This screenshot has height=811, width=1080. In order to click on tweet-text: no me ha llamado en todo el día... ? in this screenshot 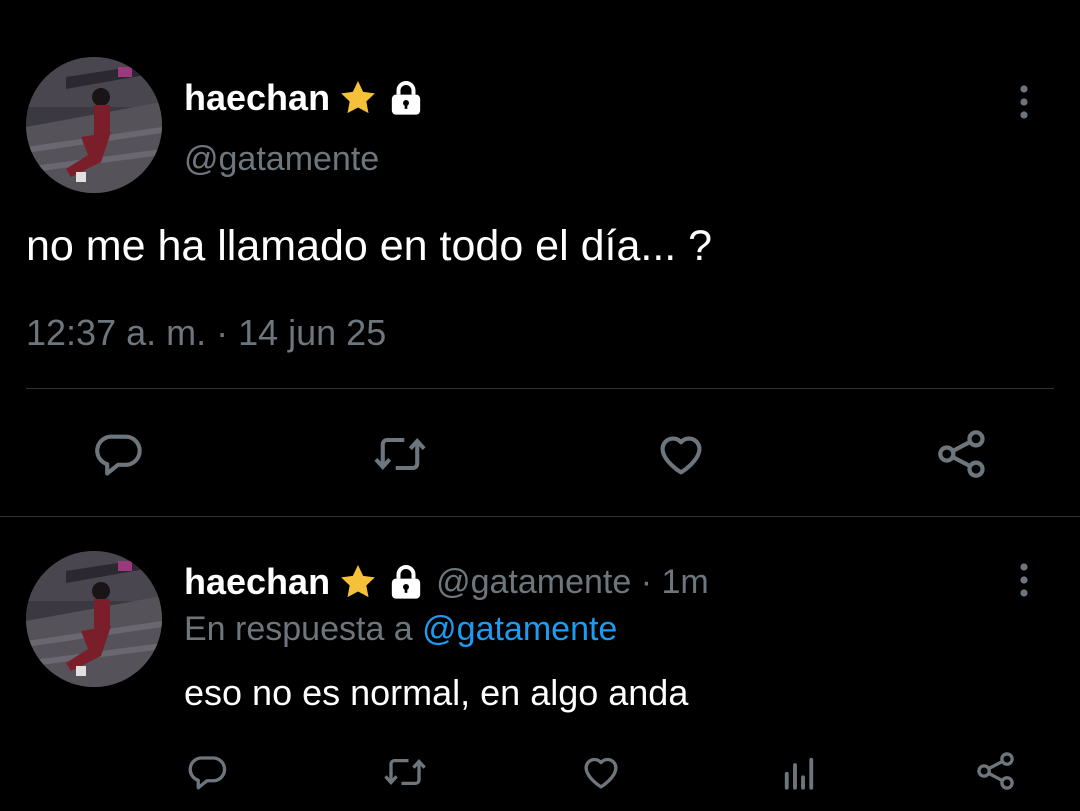, I will do `click(369, 246)`.